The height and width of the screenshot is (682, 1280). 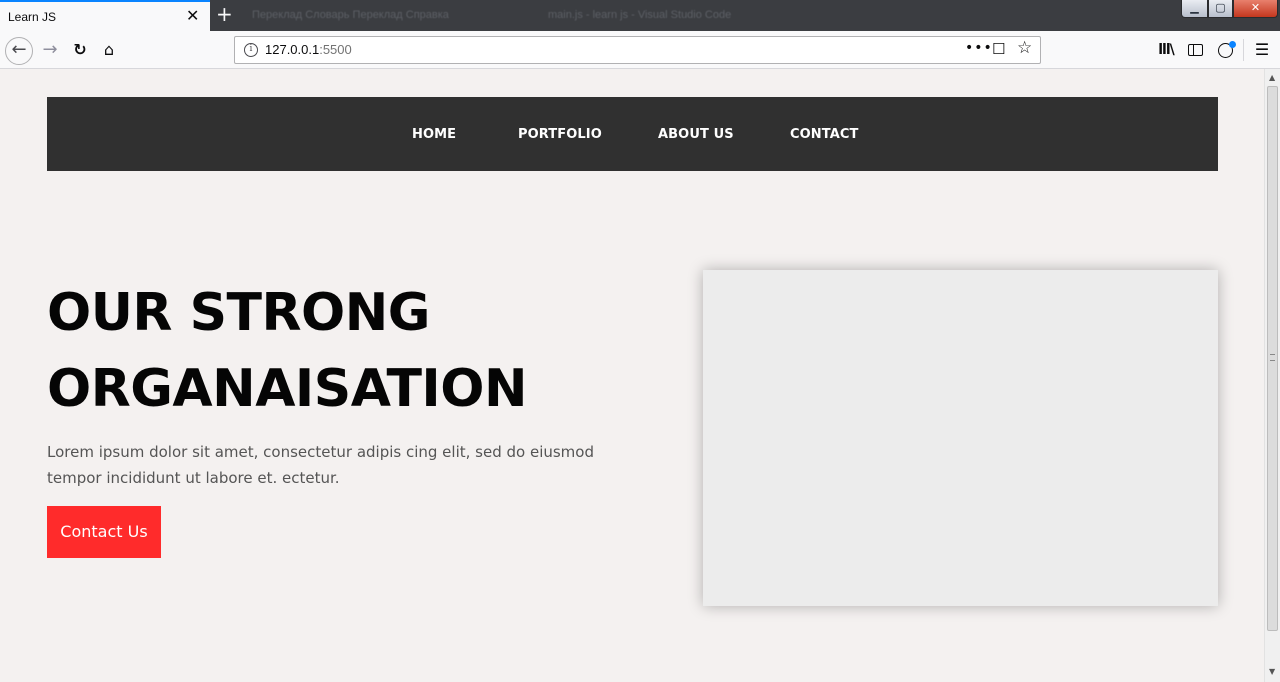 I want to click on contact-us-button: Contact Us, so click(x=104, y=532).